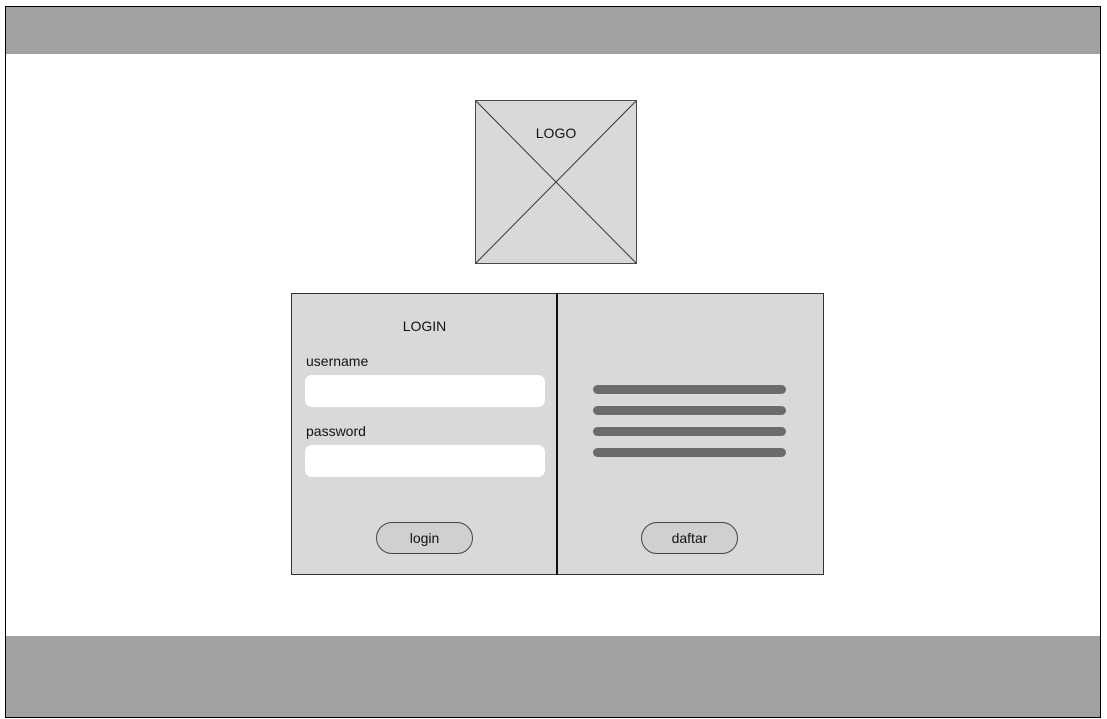 The image size is (1107, 719). Describe the element at coordinates (557, 434) in the screenshot. I see `panel-divider` at that location.